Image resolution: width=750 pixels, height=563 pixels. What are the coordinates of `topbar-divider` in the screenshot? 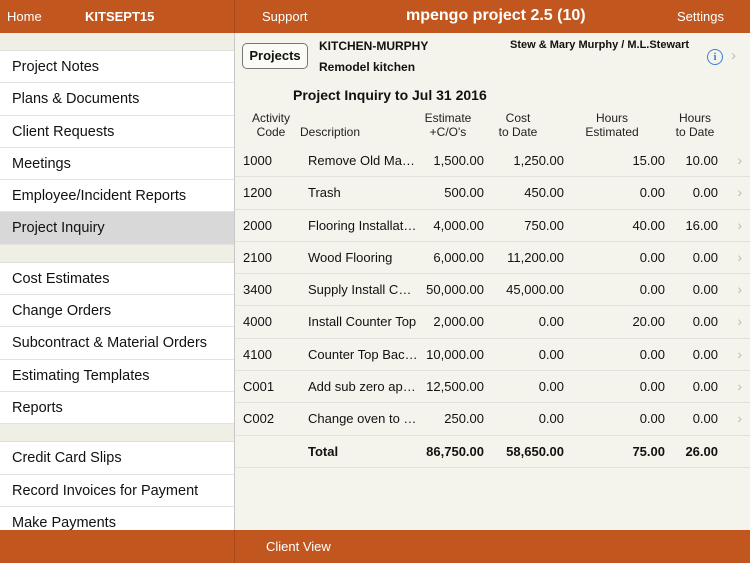 It's located at (234, 16).